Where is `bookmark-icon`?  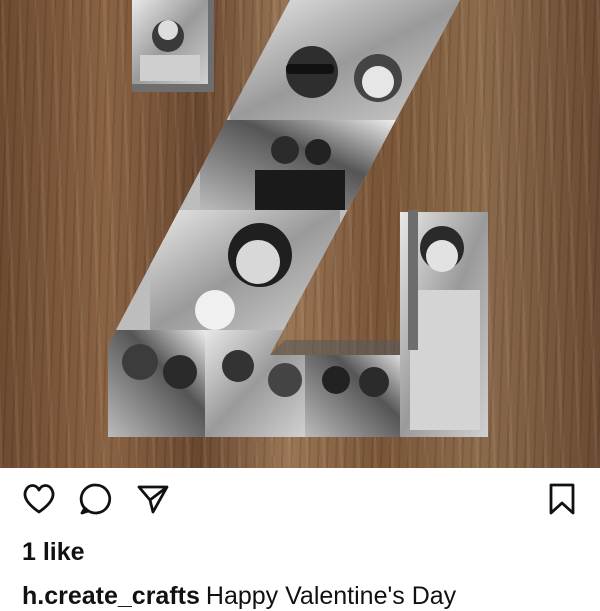
bookmark-icon is located at coordinates (562, 499).